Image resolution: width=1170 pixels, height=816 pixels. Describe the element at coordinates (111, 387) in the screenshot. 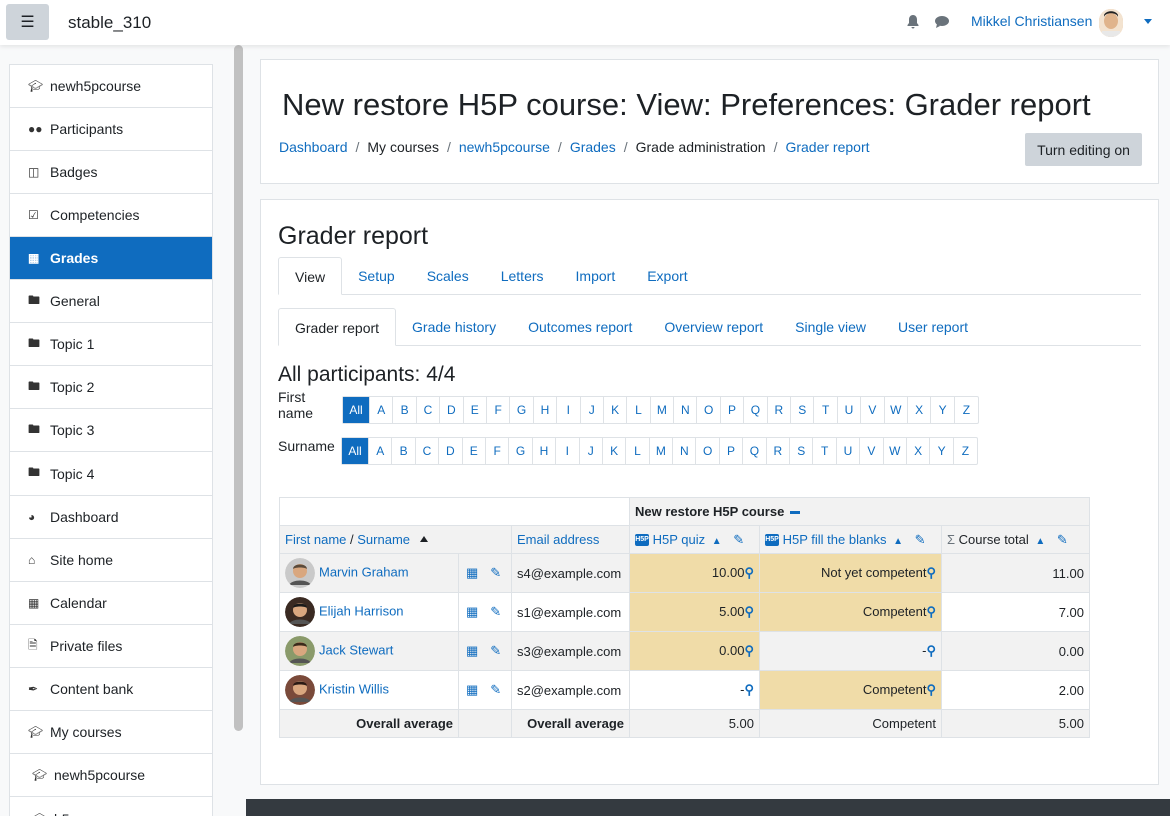

I see `nav-item-topic-2: 🖿︎ Topic 2` at that location.